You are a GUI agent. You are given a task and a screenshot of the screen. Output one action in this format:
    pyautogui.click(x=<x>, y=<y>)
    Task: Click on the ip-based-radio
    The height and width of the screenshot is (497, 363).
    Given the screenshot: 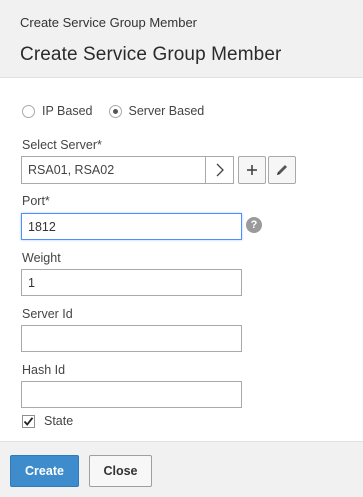 What is the action you would take?
    pyautogui.click(x=28, y=111)
    